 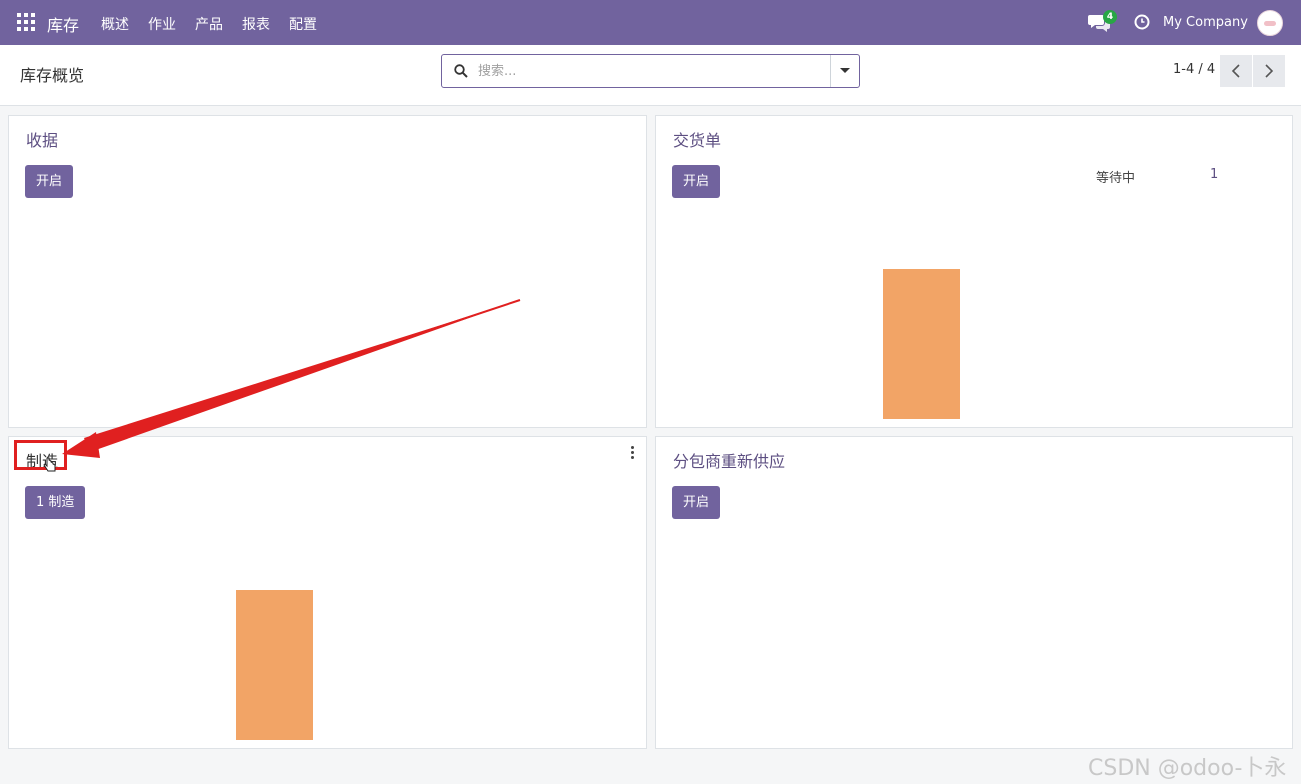 I want to click on highlight-box, so click(x=40, y=455).